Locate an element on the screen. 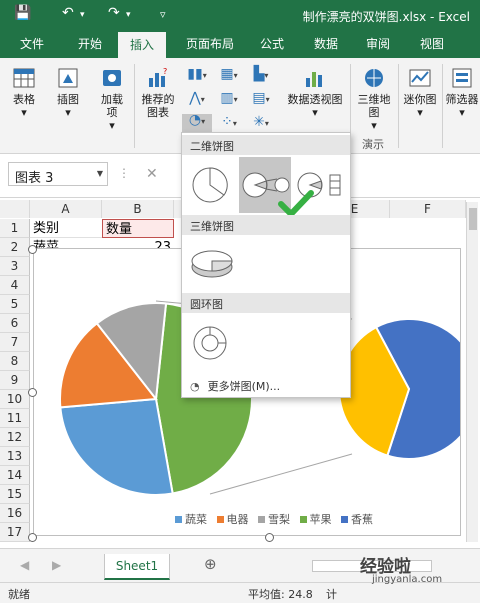 The height and width of the screenshot is (603, 480). row-header: 15 is located at coordinates (15, 494).